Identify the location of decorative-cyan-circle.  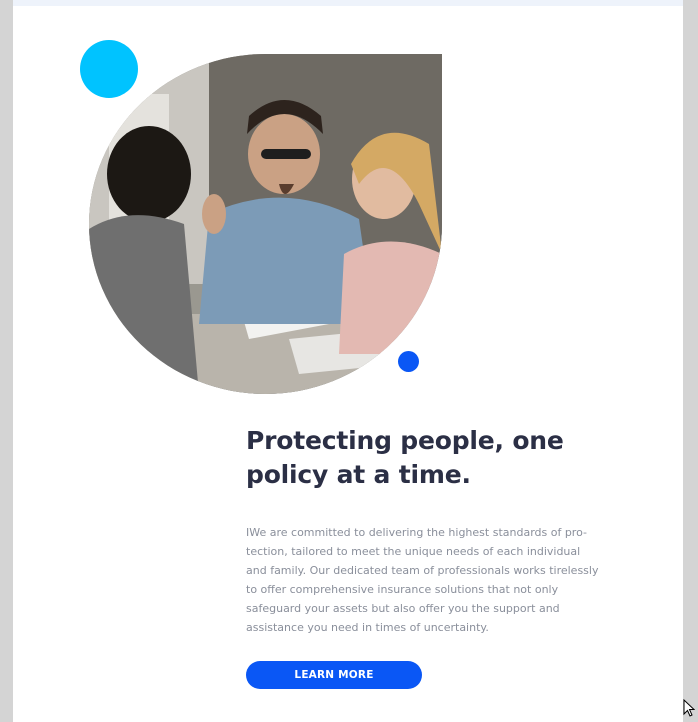
(109, 69).